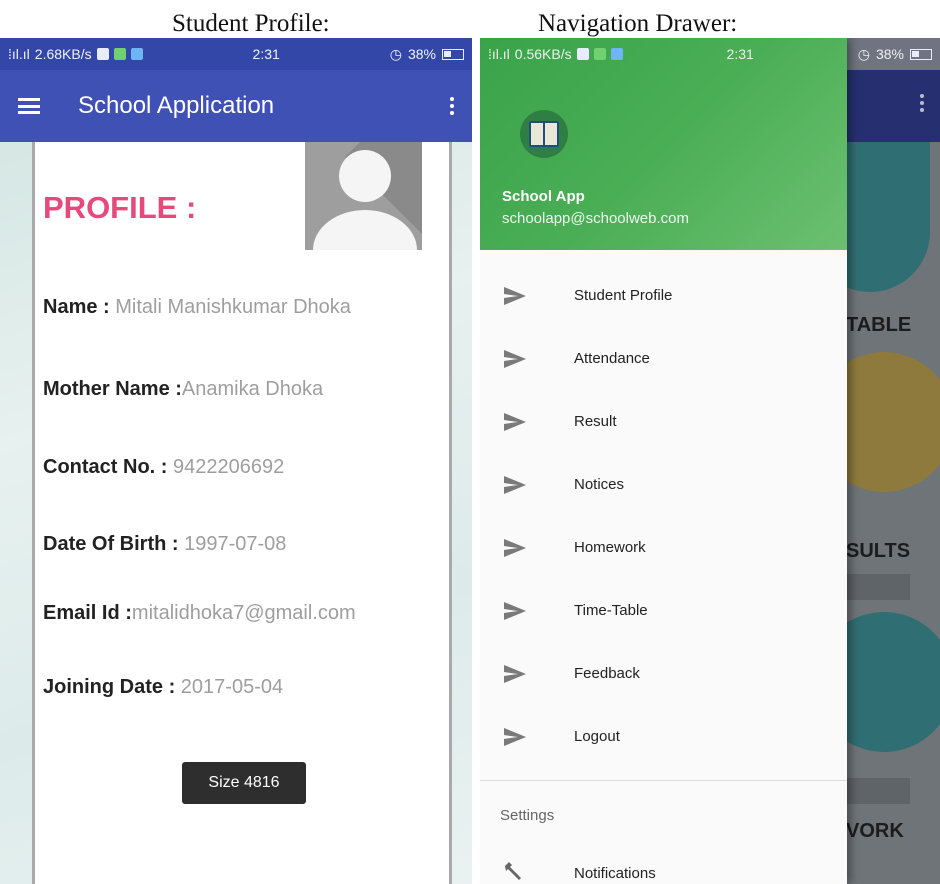  Describe the element at coordinates (120, 207) in the screenshot. I see `profile-heading: PROFILE :` at that location.